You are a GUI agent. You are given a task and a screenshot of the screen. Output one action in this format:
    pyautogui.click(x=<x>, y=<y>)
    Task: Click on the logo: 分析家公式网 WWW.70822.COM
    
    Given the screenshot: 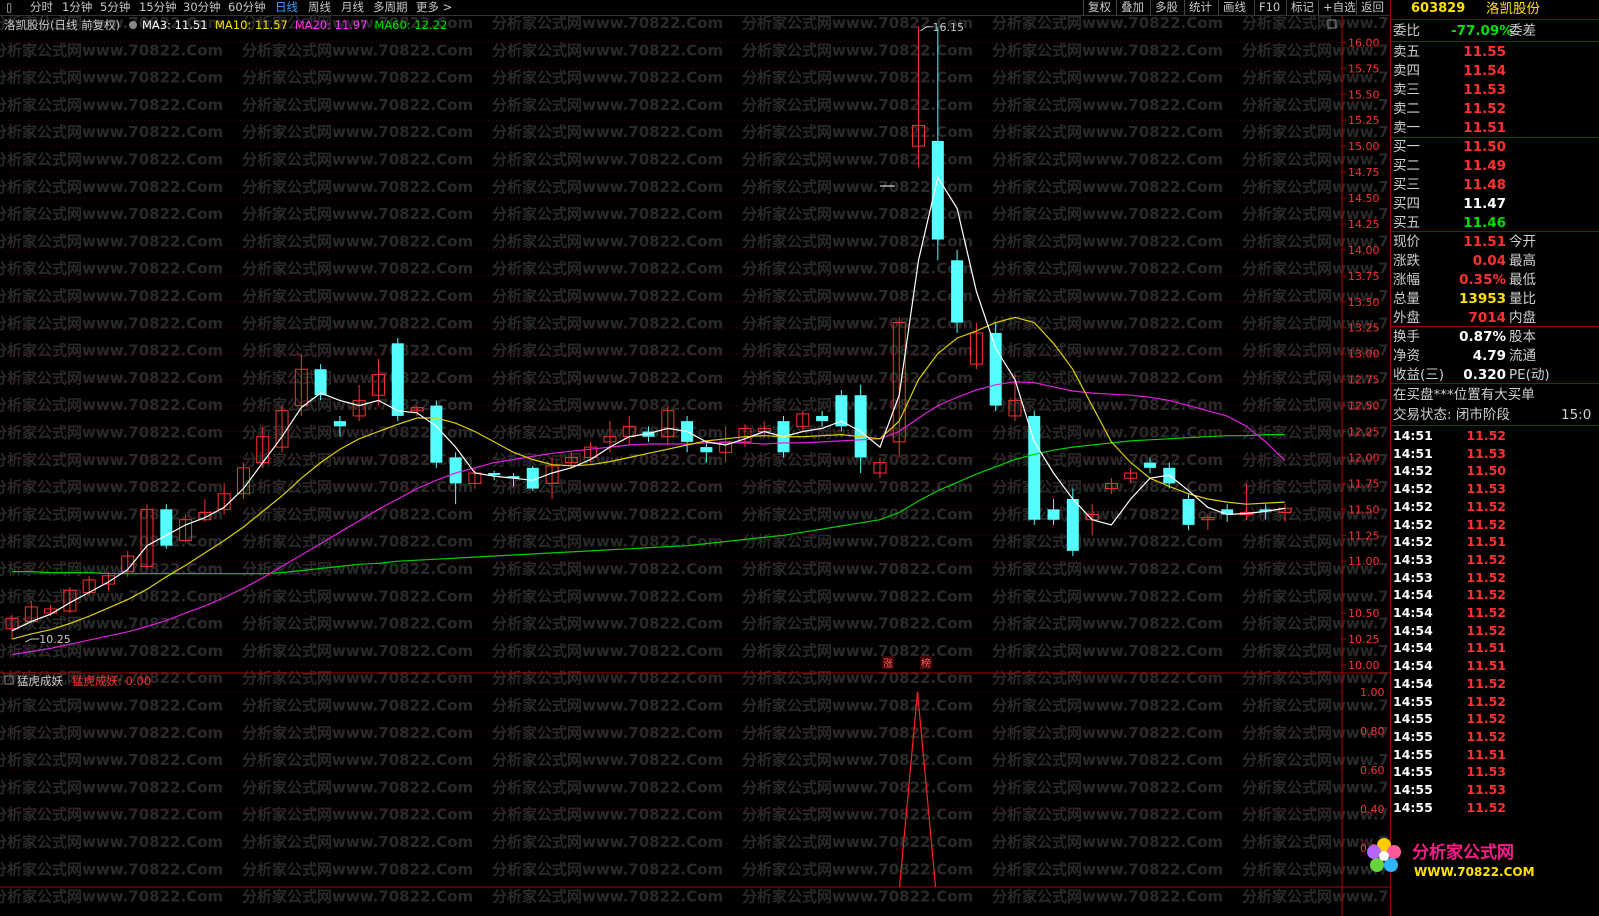 What is the action you would take?
    pyautogui.click(x=1451, y=858)
    